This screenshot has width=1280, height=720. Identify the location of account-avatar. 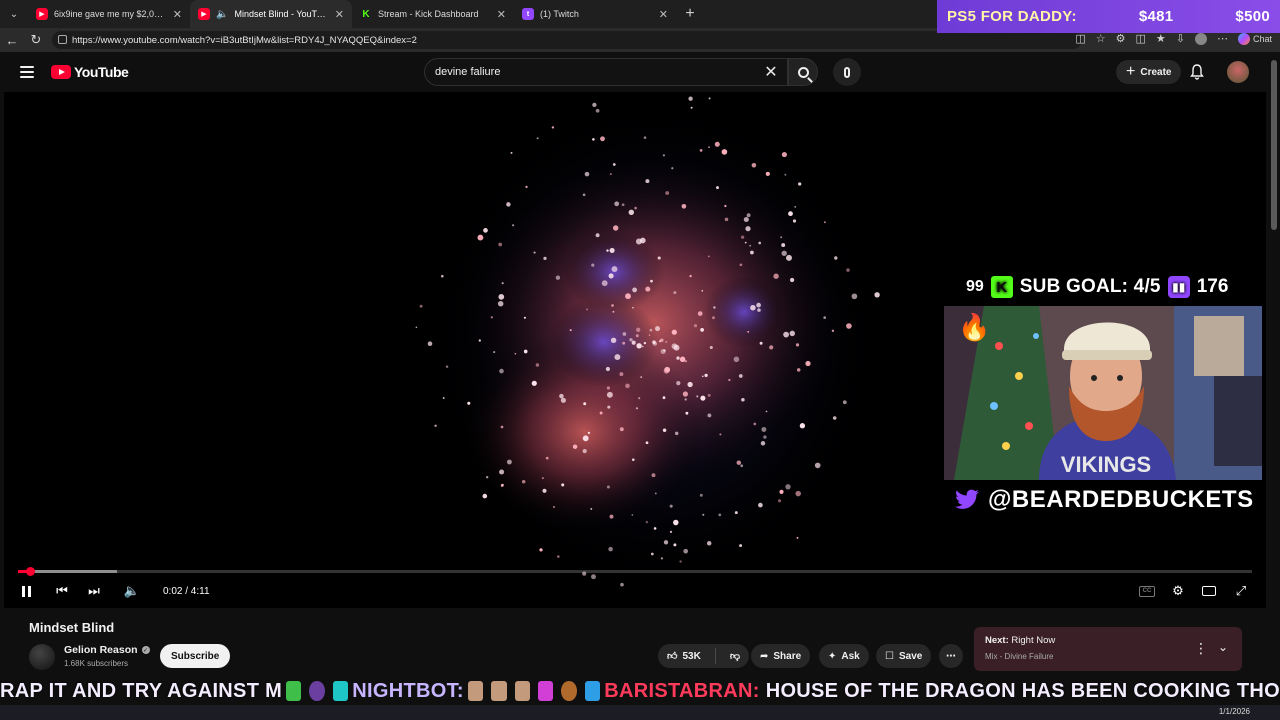
(1238, 72).